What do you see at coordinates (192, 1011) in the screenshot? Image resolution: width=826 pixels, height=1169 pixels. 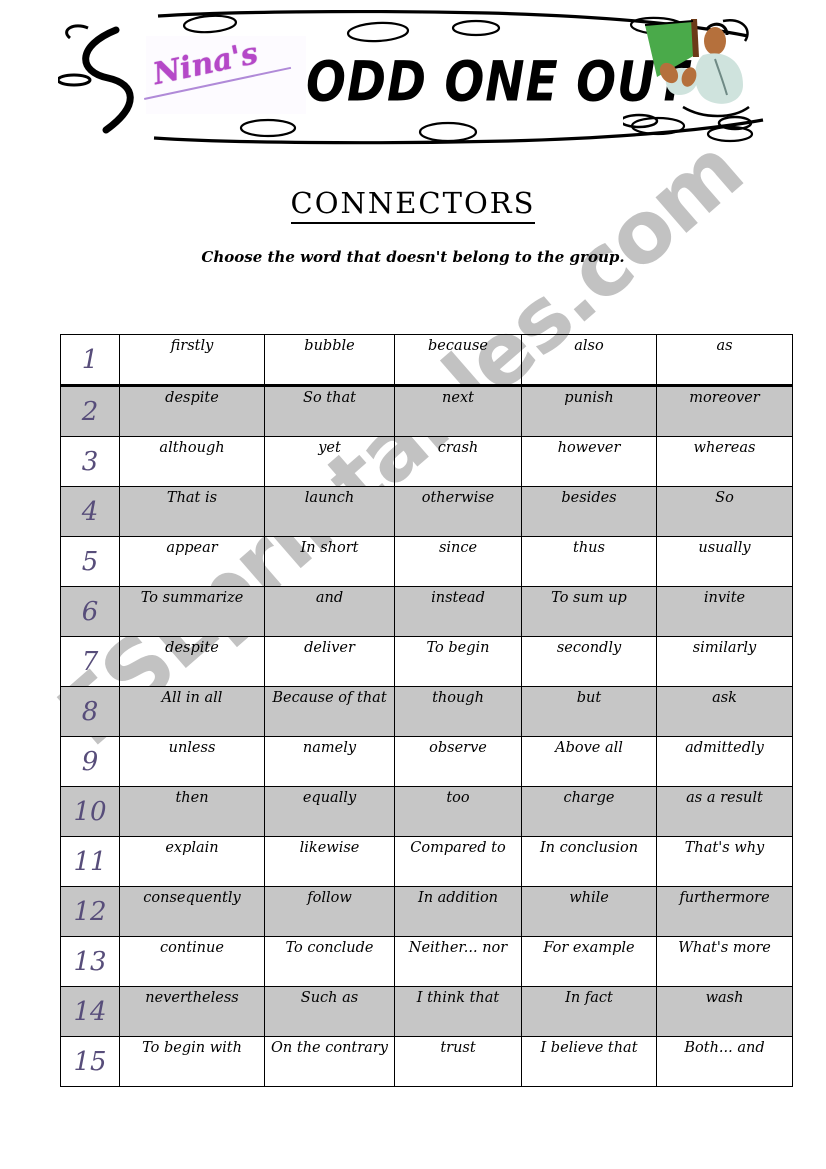 I see `word-cell: nevertheless` at bounding box center [192, 1011].